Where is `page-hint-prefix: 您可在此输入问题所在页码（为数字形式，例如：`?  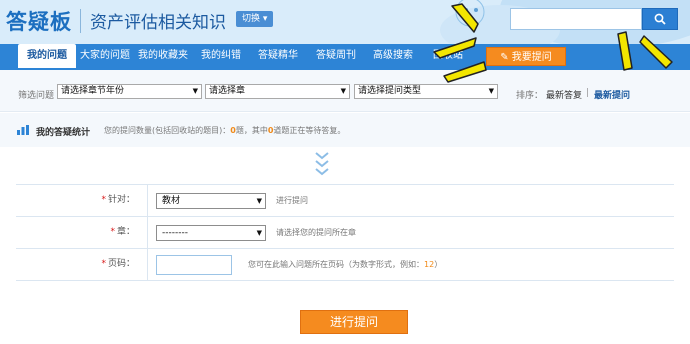
page-hint-prefix: 您可在此输入问题所在页码（为数字形式，例如： is located at coordinates (336, 264).